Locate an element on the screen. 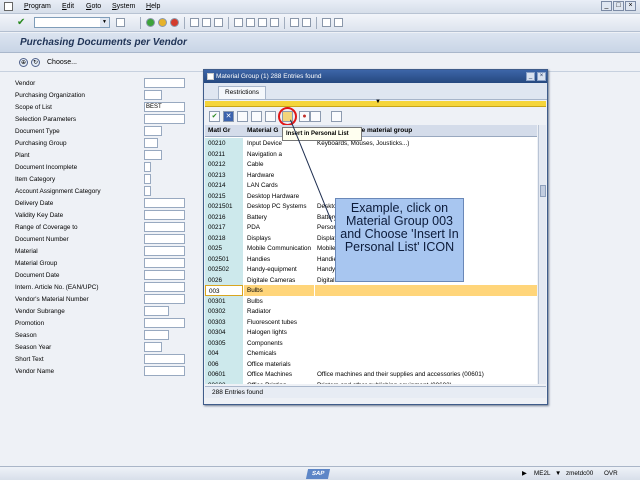  menu-system: System is located at coordinates (123, 6).